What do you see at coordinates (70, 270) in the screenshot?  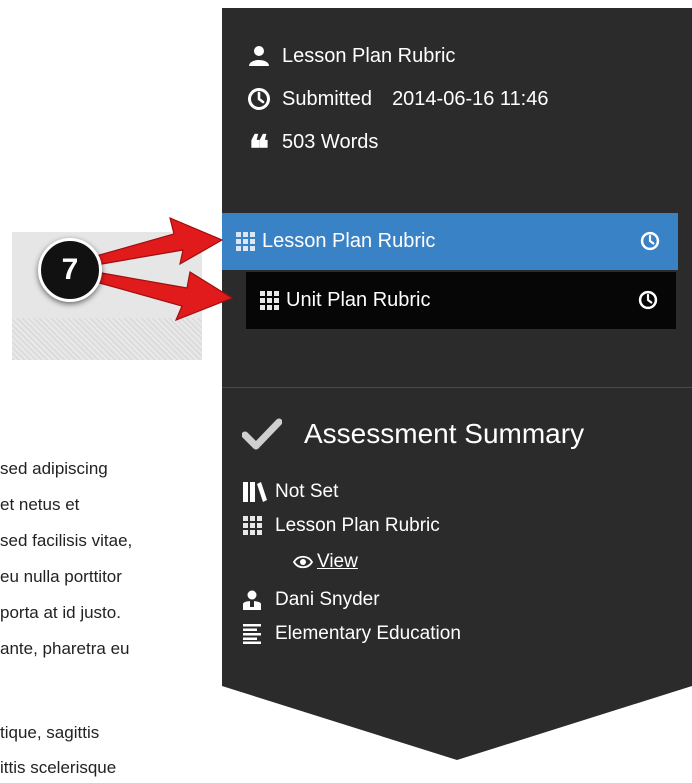 I see `step-number-badge: 7` at bounding box center [70, 270].